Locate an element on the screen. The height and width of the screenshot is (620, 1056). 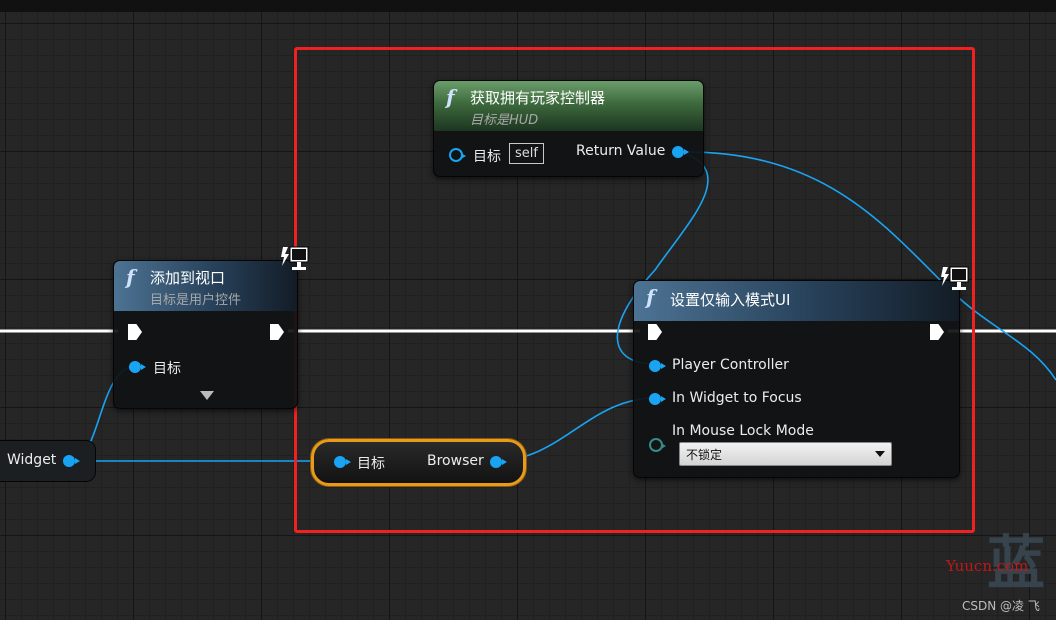
mouse-lock-mode-dropdown: 不锁定 is located at coordinates (785, 454).